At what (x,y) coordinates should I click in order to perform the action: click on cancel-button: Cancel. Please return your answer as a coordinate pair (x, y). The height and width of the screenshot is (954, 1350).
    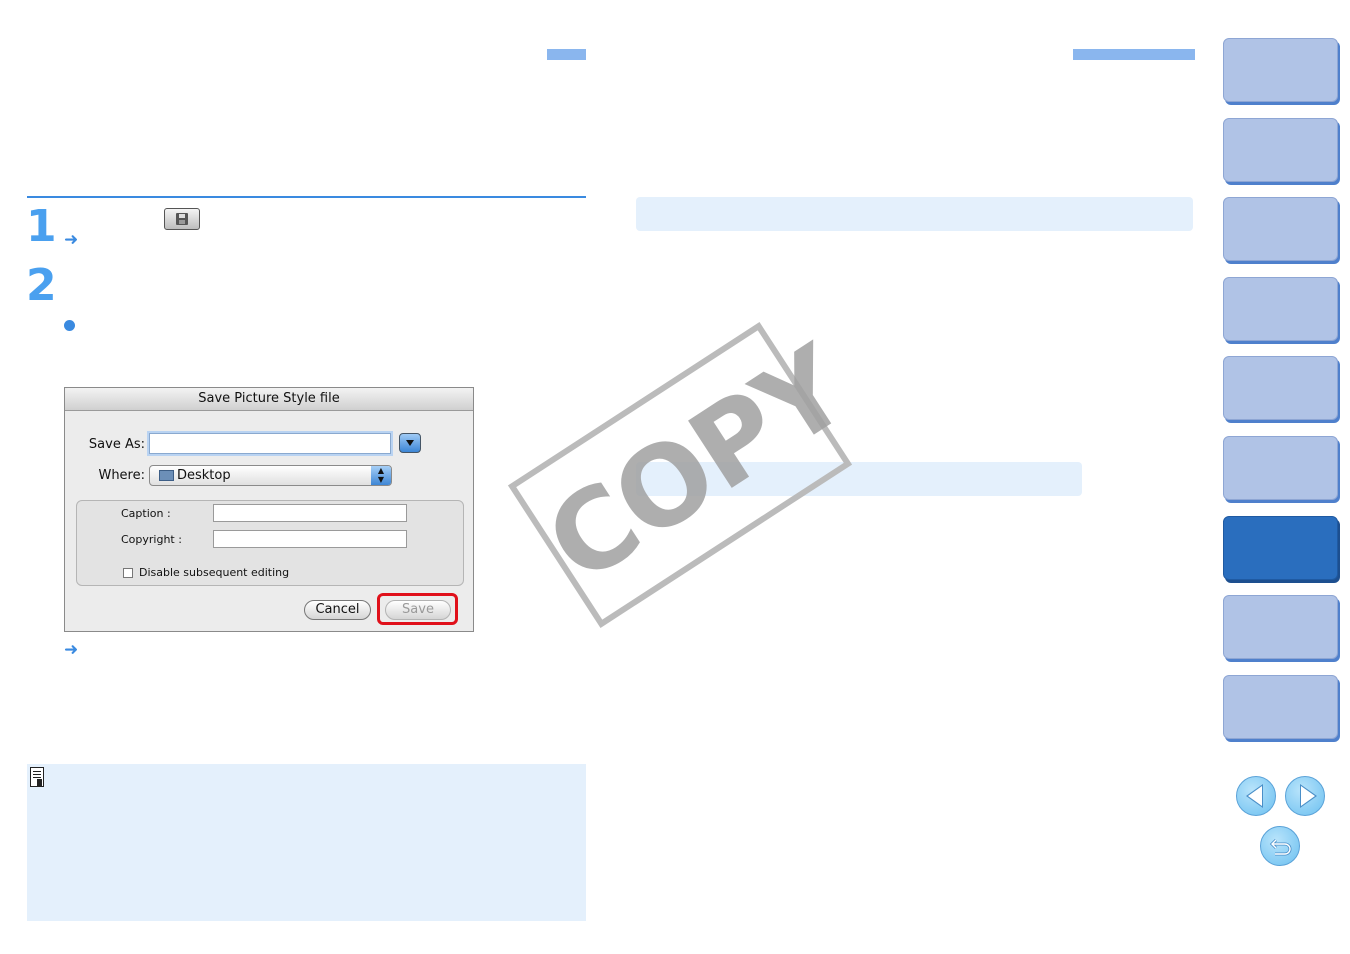
    Looking at the image, I should click on (337, 610).